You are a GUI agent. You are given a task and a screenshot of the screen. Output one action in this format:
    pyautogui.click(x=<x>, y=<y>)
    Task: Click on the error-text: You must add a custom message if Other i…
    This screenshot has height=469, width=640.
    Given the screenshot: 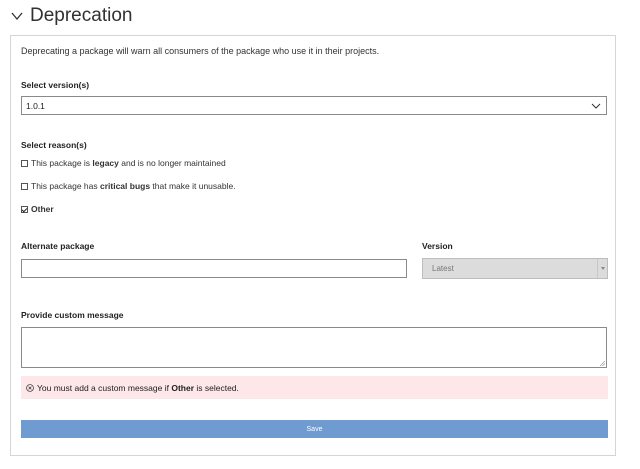 What is the action you would take?
    pyautogui.click(x=138, y=387)
    